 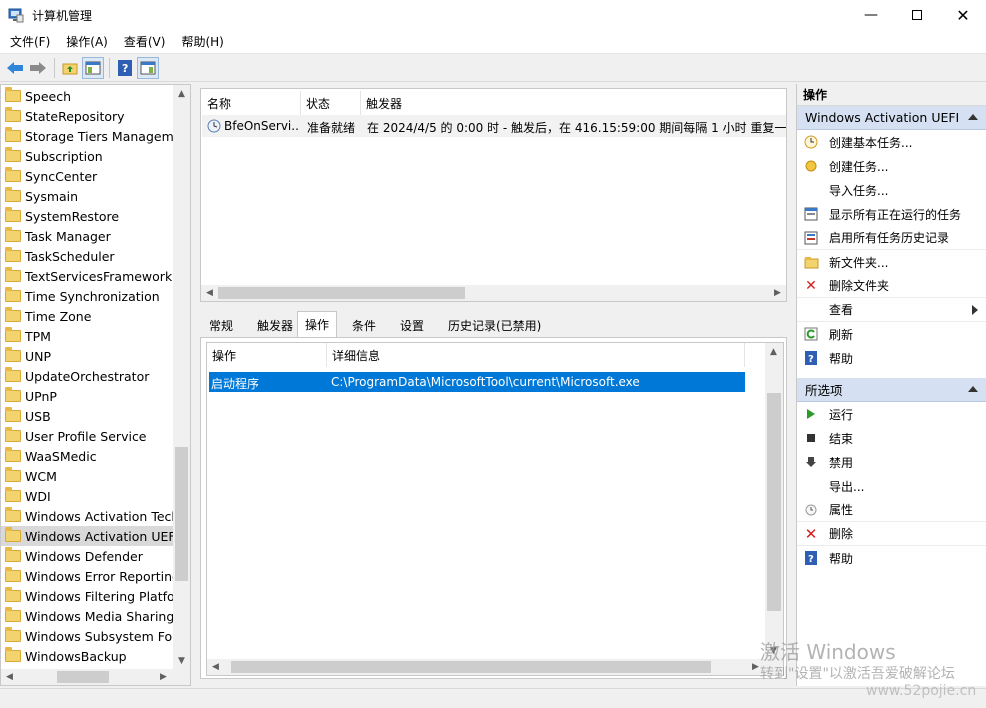 I want to click on tab-settings: 设置, so click(x=412, y=325).